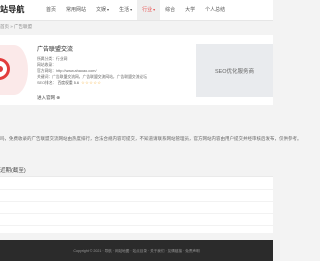  I want to click on nav-item-entertainment: 文娱▾, so click(102, 10).